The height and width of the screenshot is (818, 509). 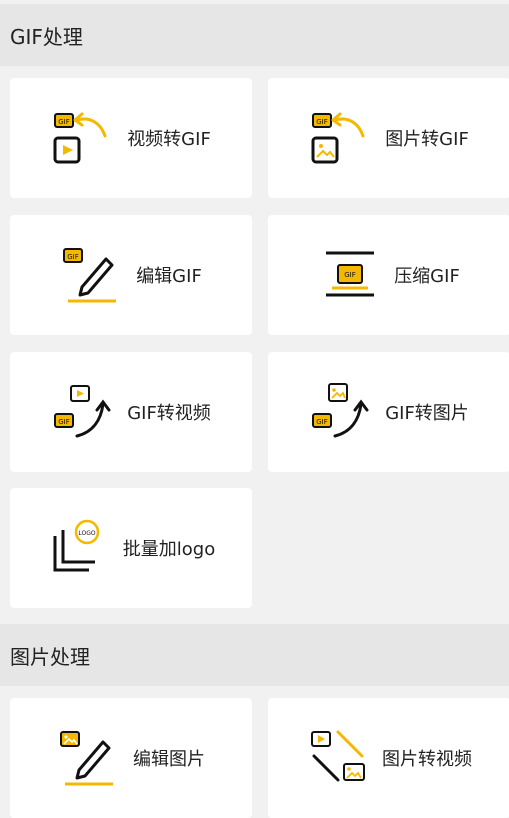 I want to click on gif-to-image-label: GIF转图片, so click(x=427, y=413).